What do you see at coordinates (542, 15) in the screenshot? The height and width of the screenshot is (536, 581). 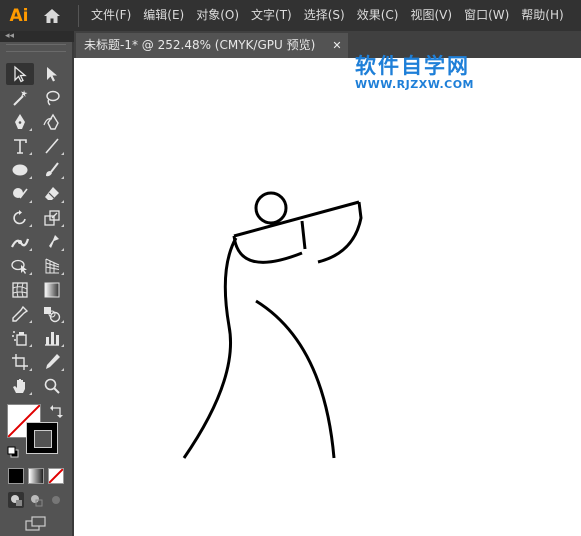 I see `menu-help: 帮助(H)` at bounding box center [542, 15].